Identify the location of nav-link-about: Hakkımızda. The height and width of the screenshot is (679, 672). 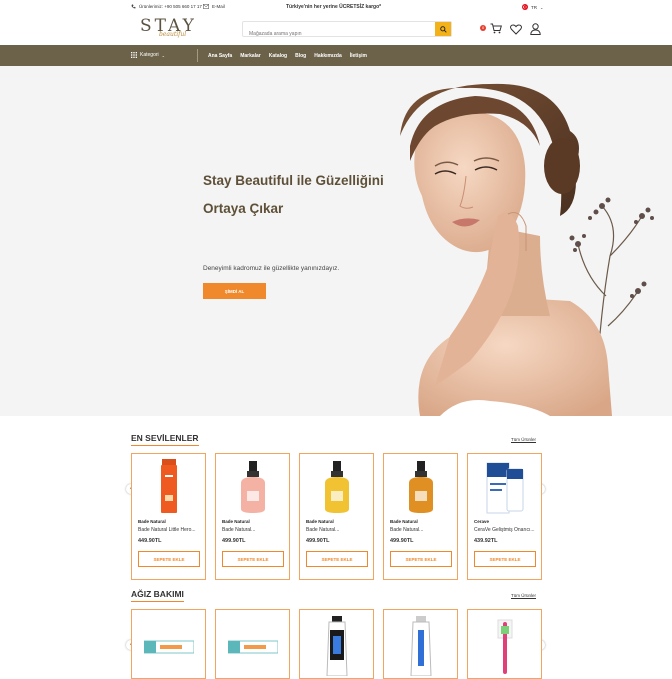
(328, 56).